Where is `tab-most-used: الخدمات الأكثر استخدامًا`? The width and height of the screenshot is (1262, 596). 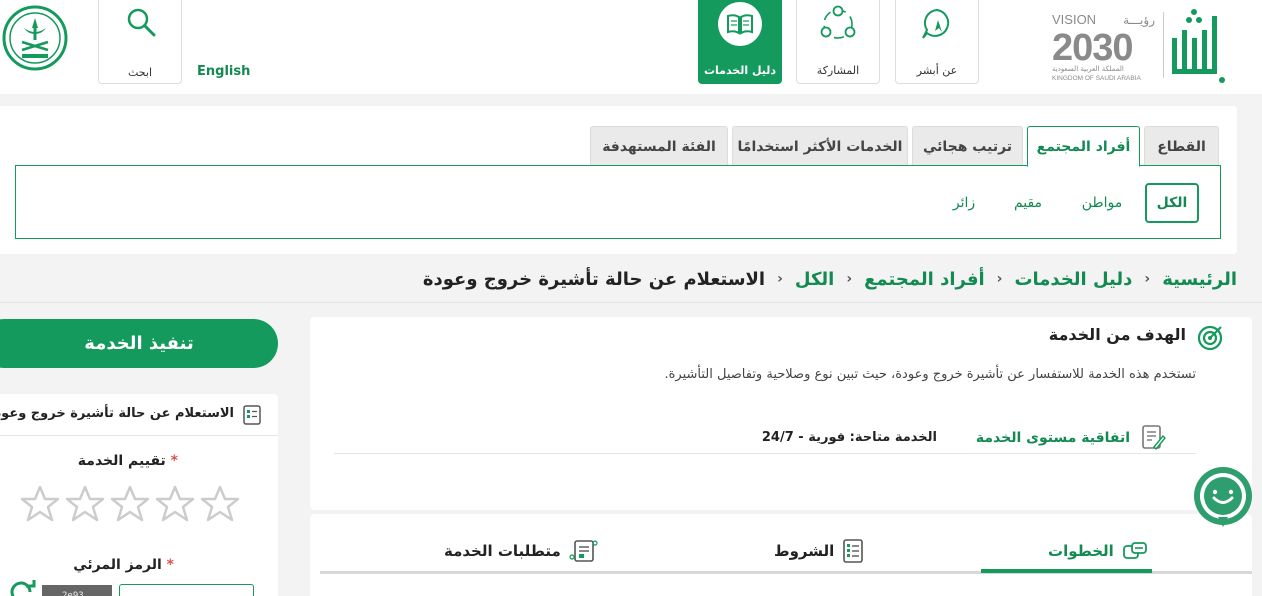
tab-most-used: الخدمات الأكثر استخدامًا is located at coordinates (820, 146).